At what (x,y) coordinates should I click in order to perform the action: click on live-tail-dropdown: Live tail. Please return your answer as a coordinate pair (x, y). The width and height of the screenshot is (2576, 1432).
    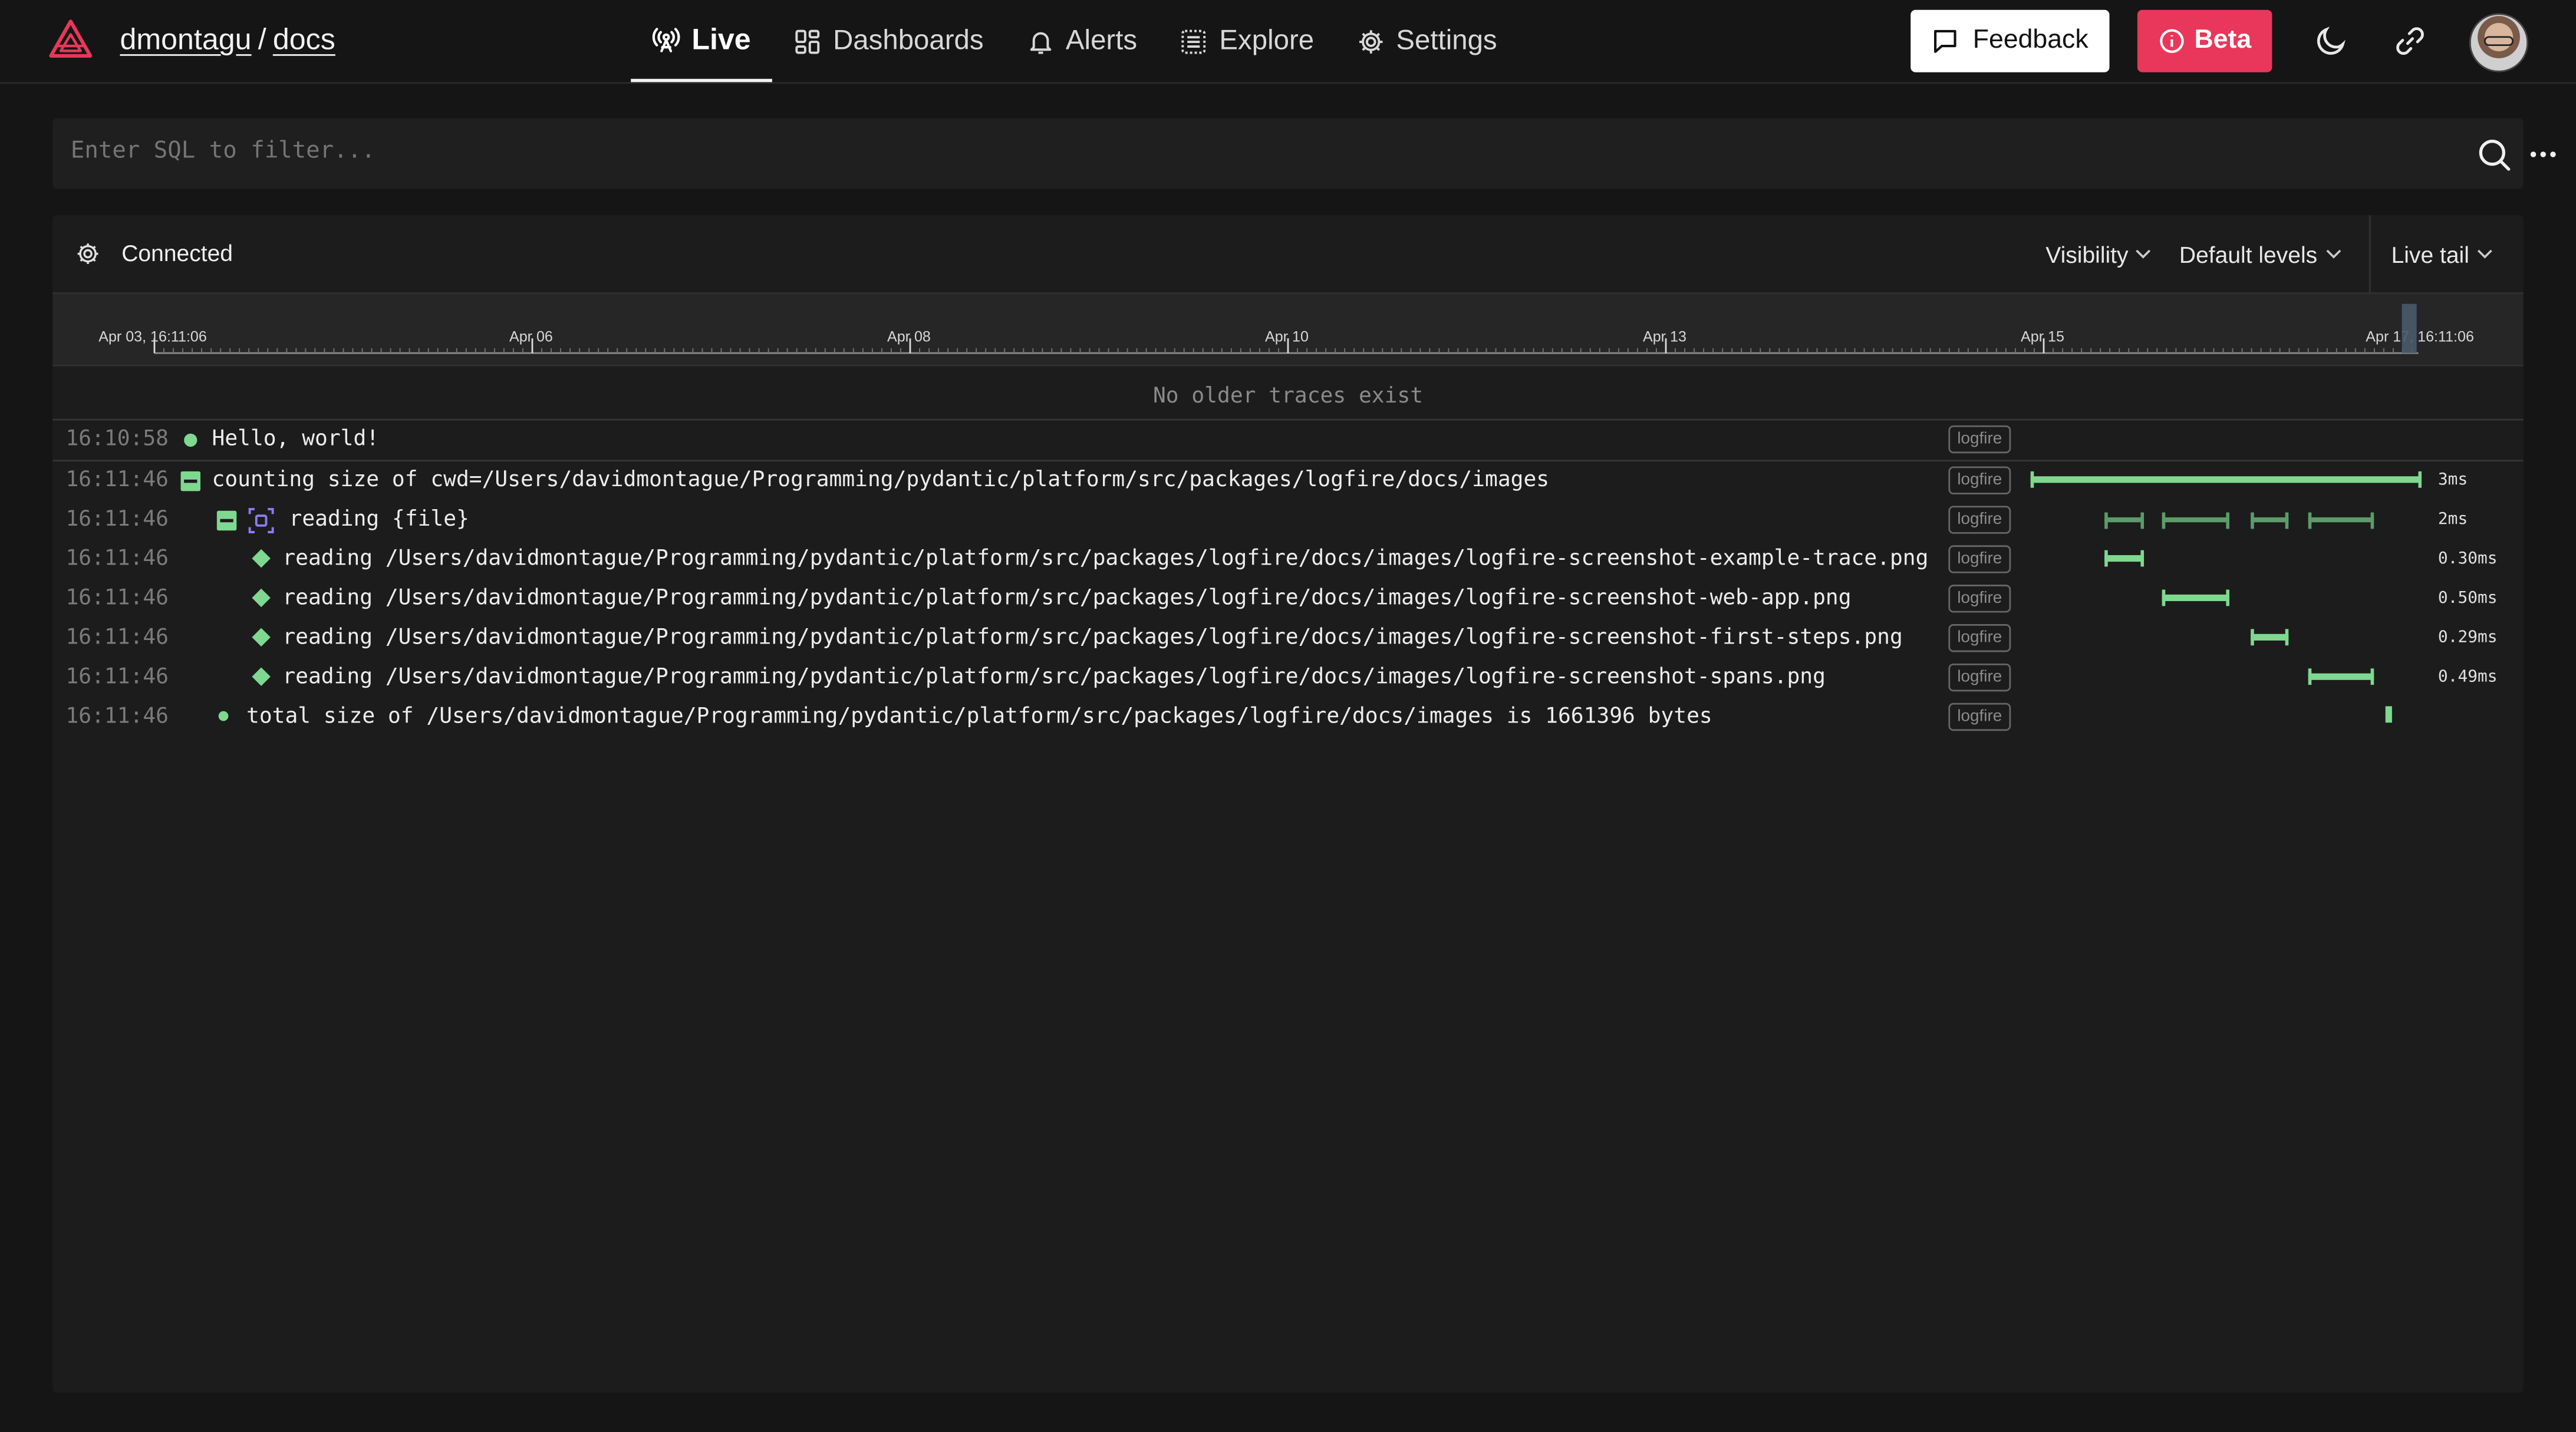
    Looking at the image, I should click on (2446, 254).